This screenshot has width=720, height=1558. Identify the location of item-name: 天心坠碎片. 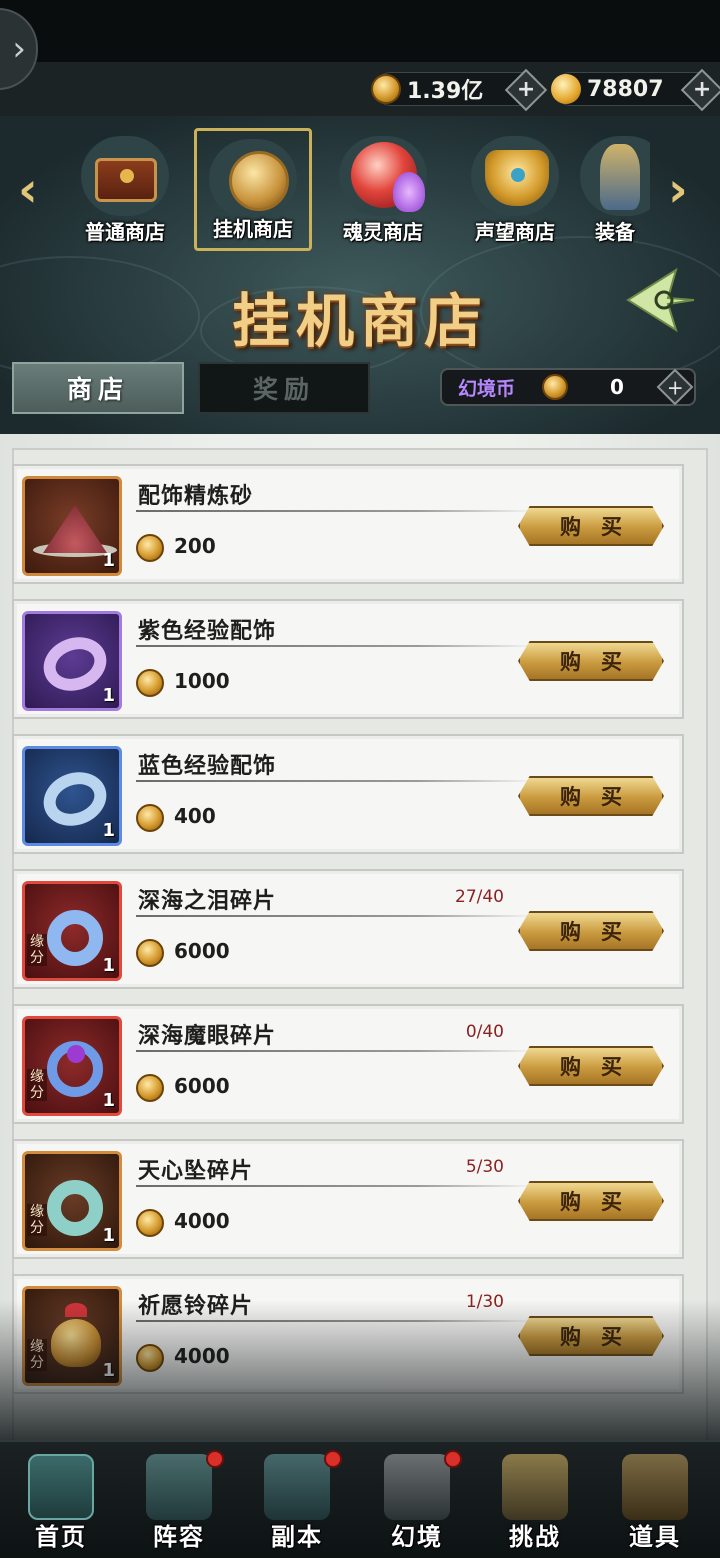
(196, 1171).